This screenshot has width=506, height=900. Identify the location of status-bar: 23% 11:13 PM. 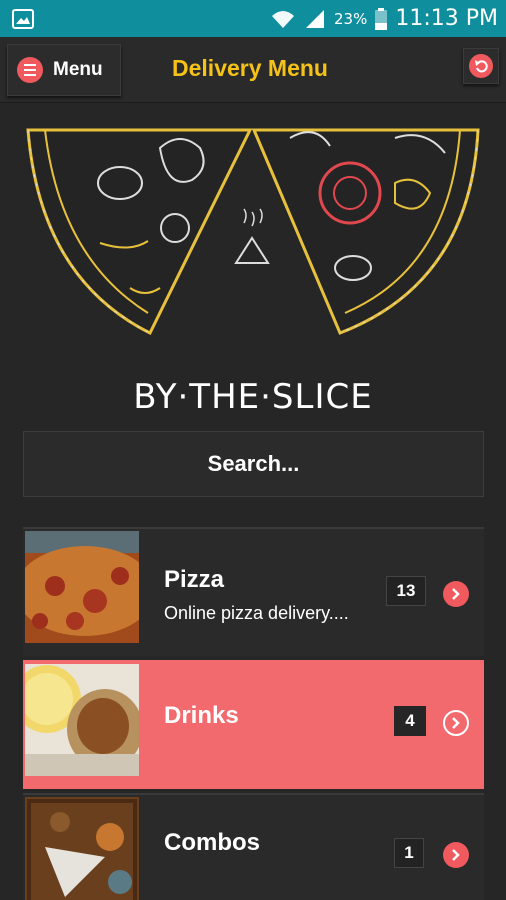
(253, 18).